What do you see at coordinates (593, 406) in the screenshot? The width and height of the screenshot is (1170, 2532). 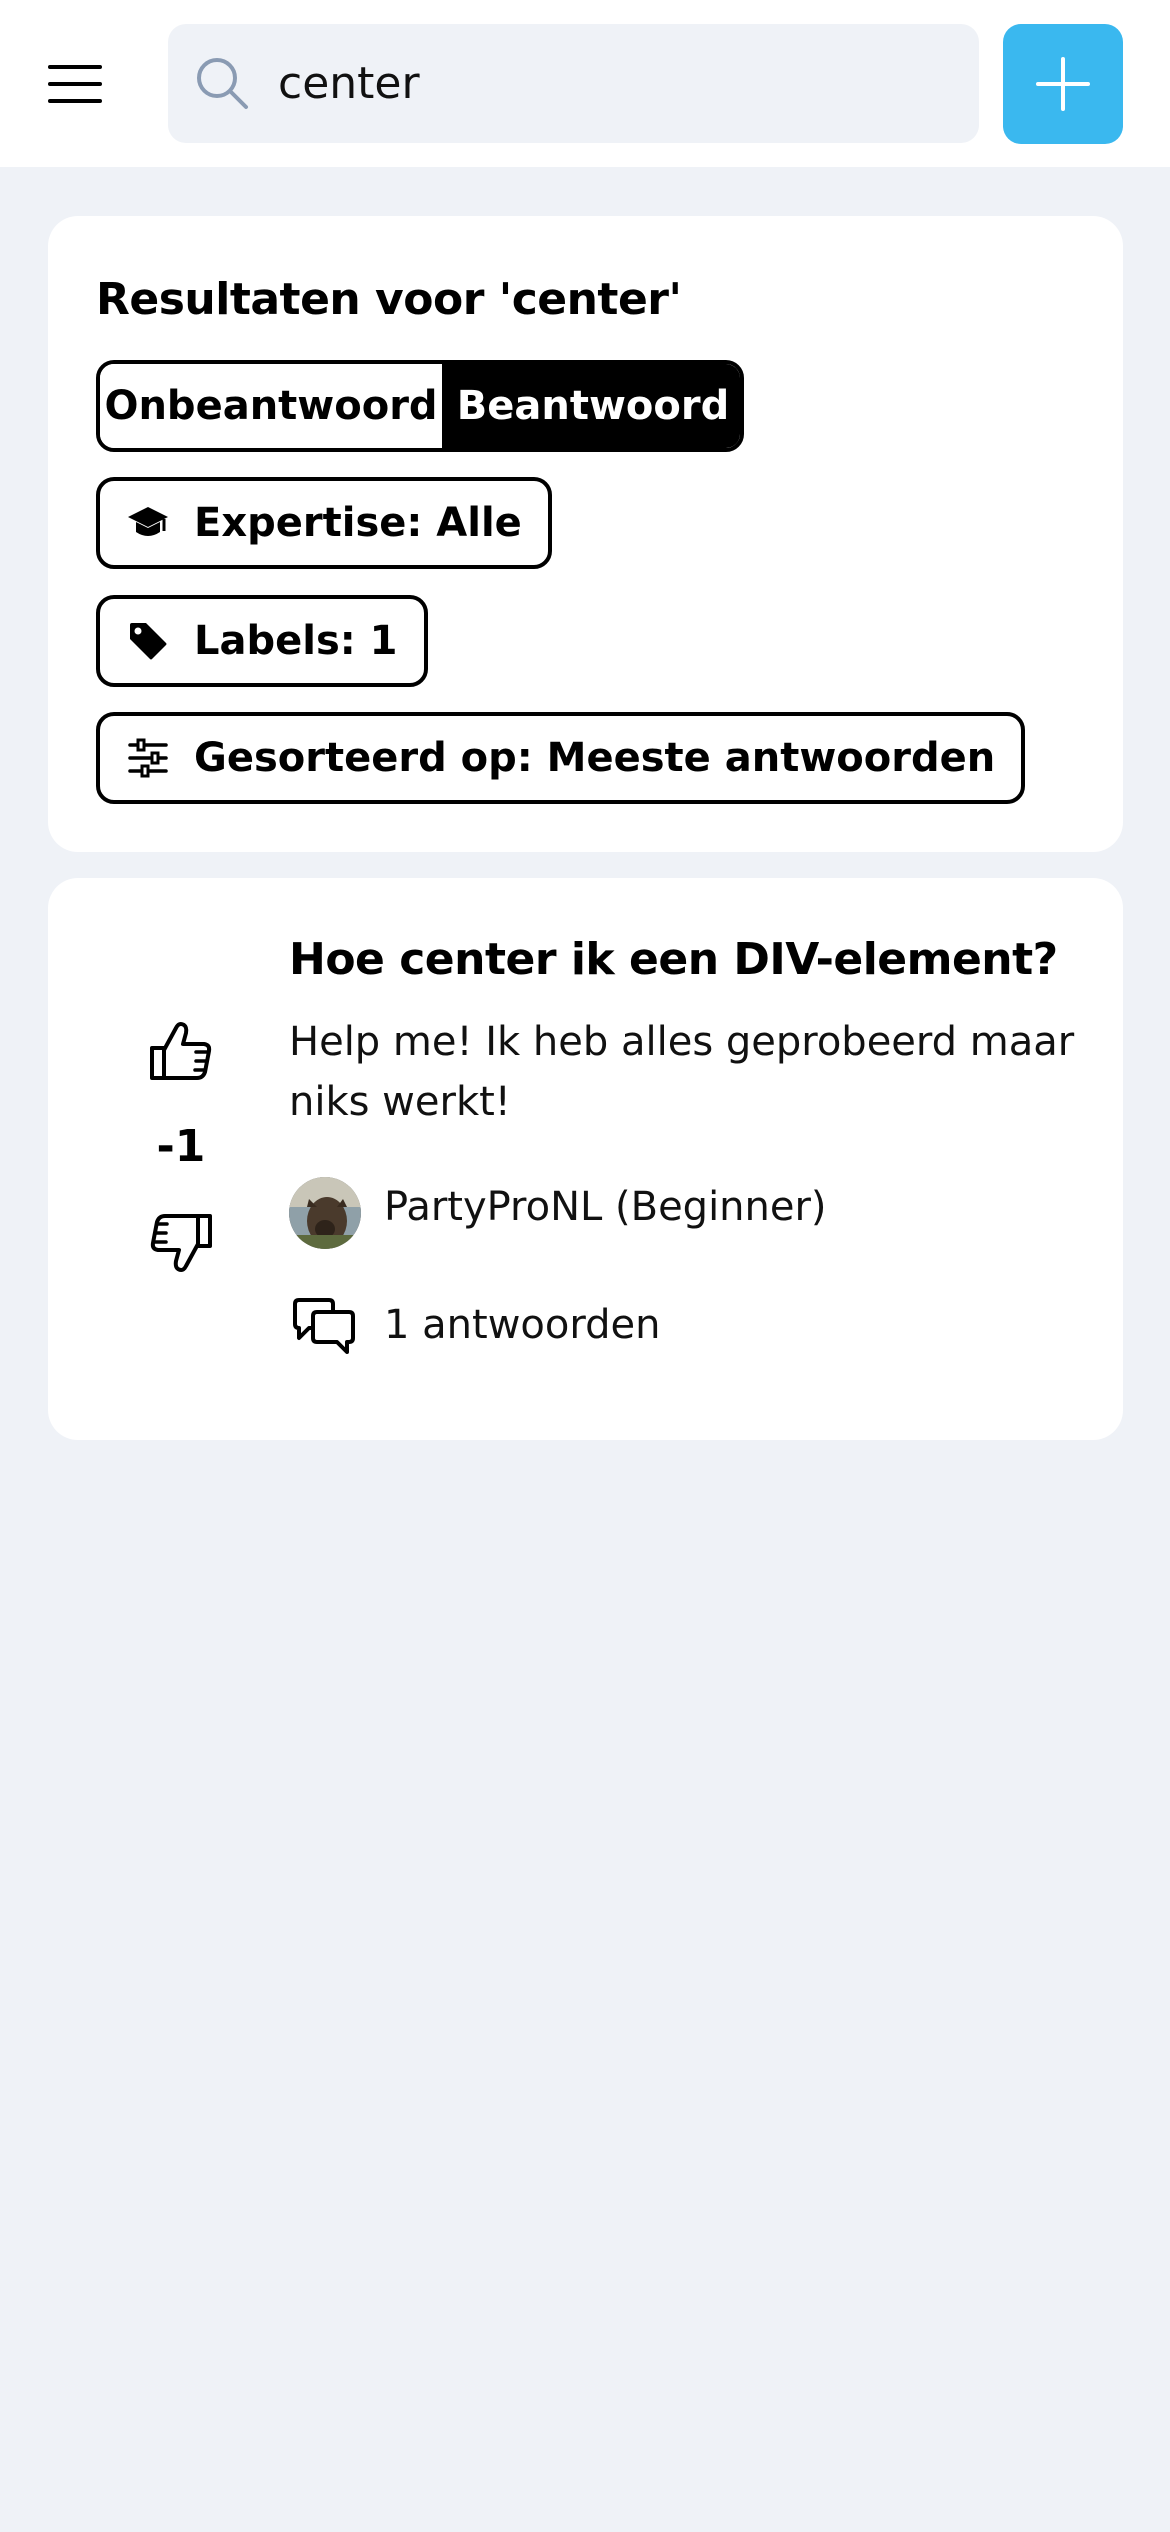 I see `tab-answered: Beantwoord` at bounding box center [593, 406].